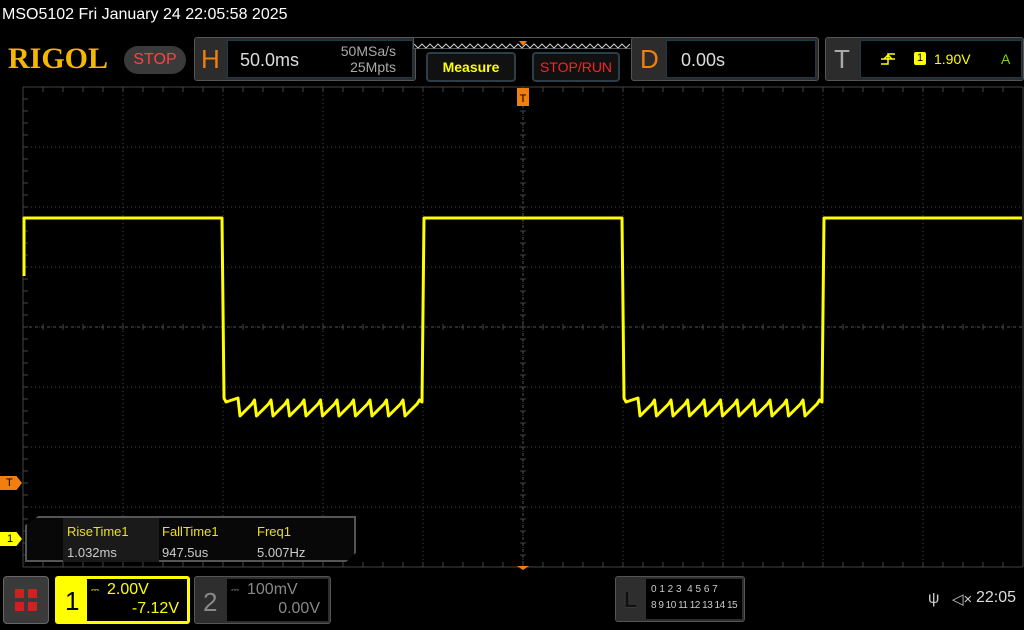 This screenshot has width=1024, height=630. I want to click on window-title: MSO5102 Fri January 24 22:05:58 2025, so click(145, 14).